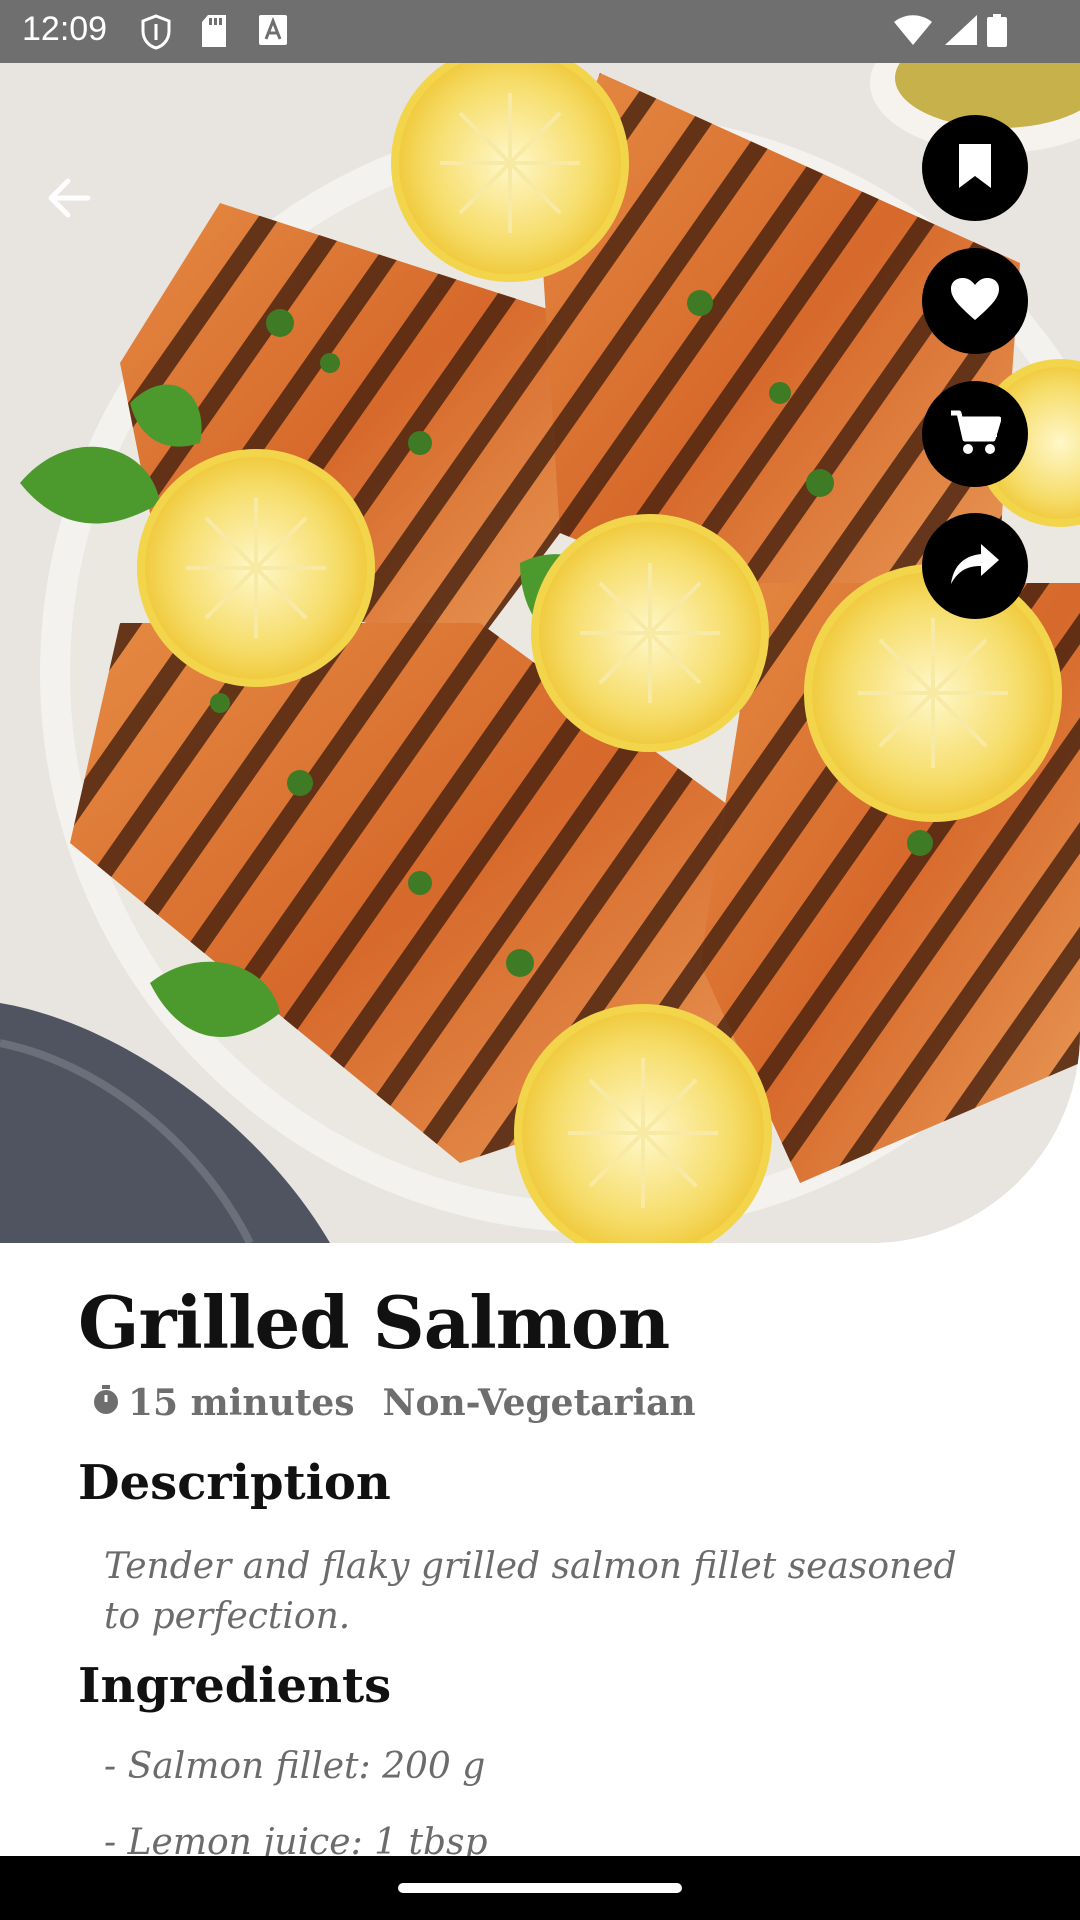  I want to click on cart-button, so click(975, 434).